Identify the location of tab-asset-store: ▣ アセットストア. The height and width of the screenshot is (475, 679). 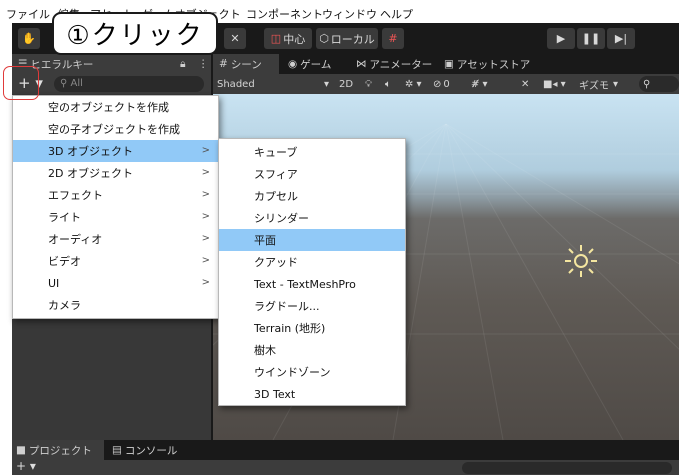
(490, 64).